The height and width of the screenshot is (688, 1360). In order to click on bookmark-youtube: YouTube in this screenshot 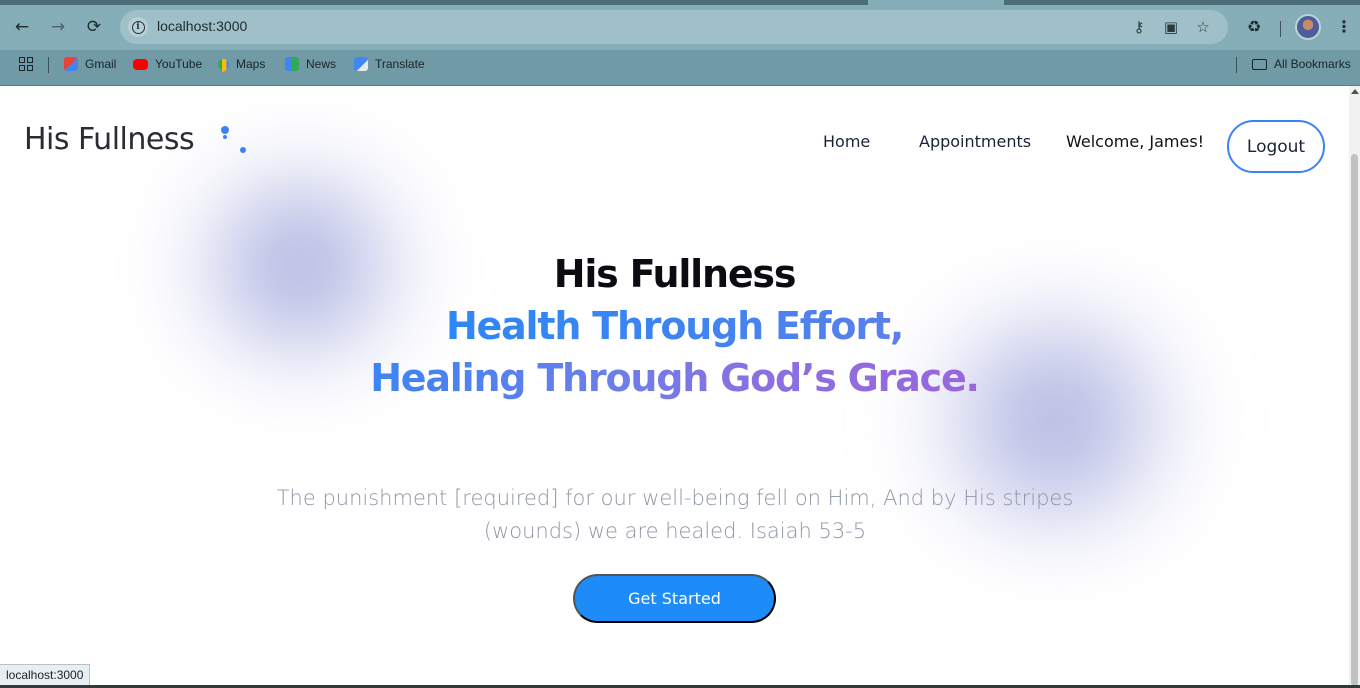, I will do `click(167, 64)`.